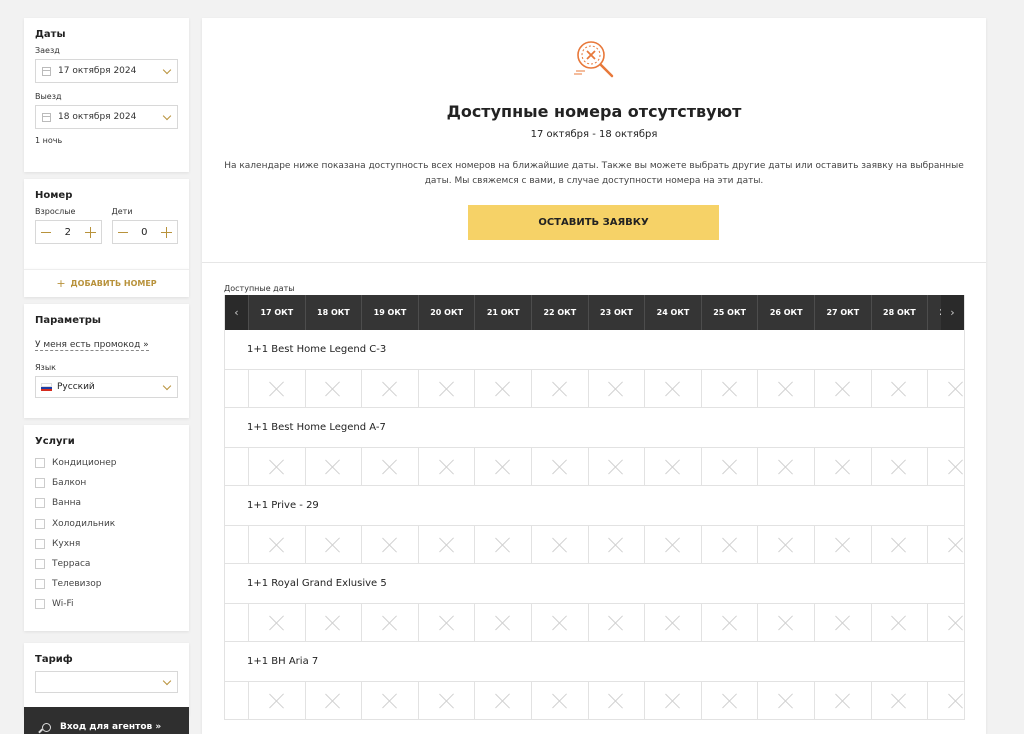 This screenshot has height=734, width=1024. I want to click on checkin-field: 17 октября 2024, so click(106, 71).